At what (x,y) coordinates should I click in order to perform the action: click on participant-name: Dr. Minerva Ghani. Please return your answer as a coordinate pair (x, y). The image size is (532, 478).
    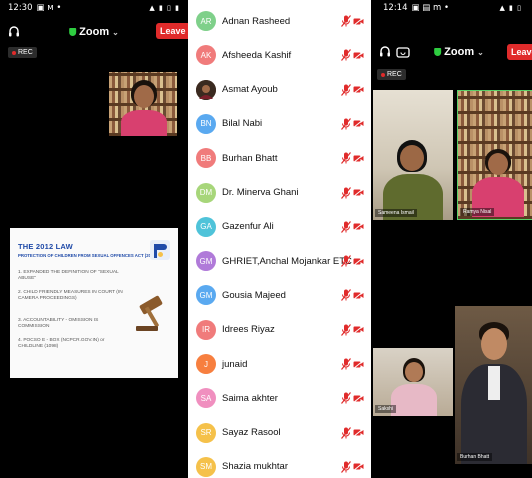
    Looking at the image, I should click on (260, 192).